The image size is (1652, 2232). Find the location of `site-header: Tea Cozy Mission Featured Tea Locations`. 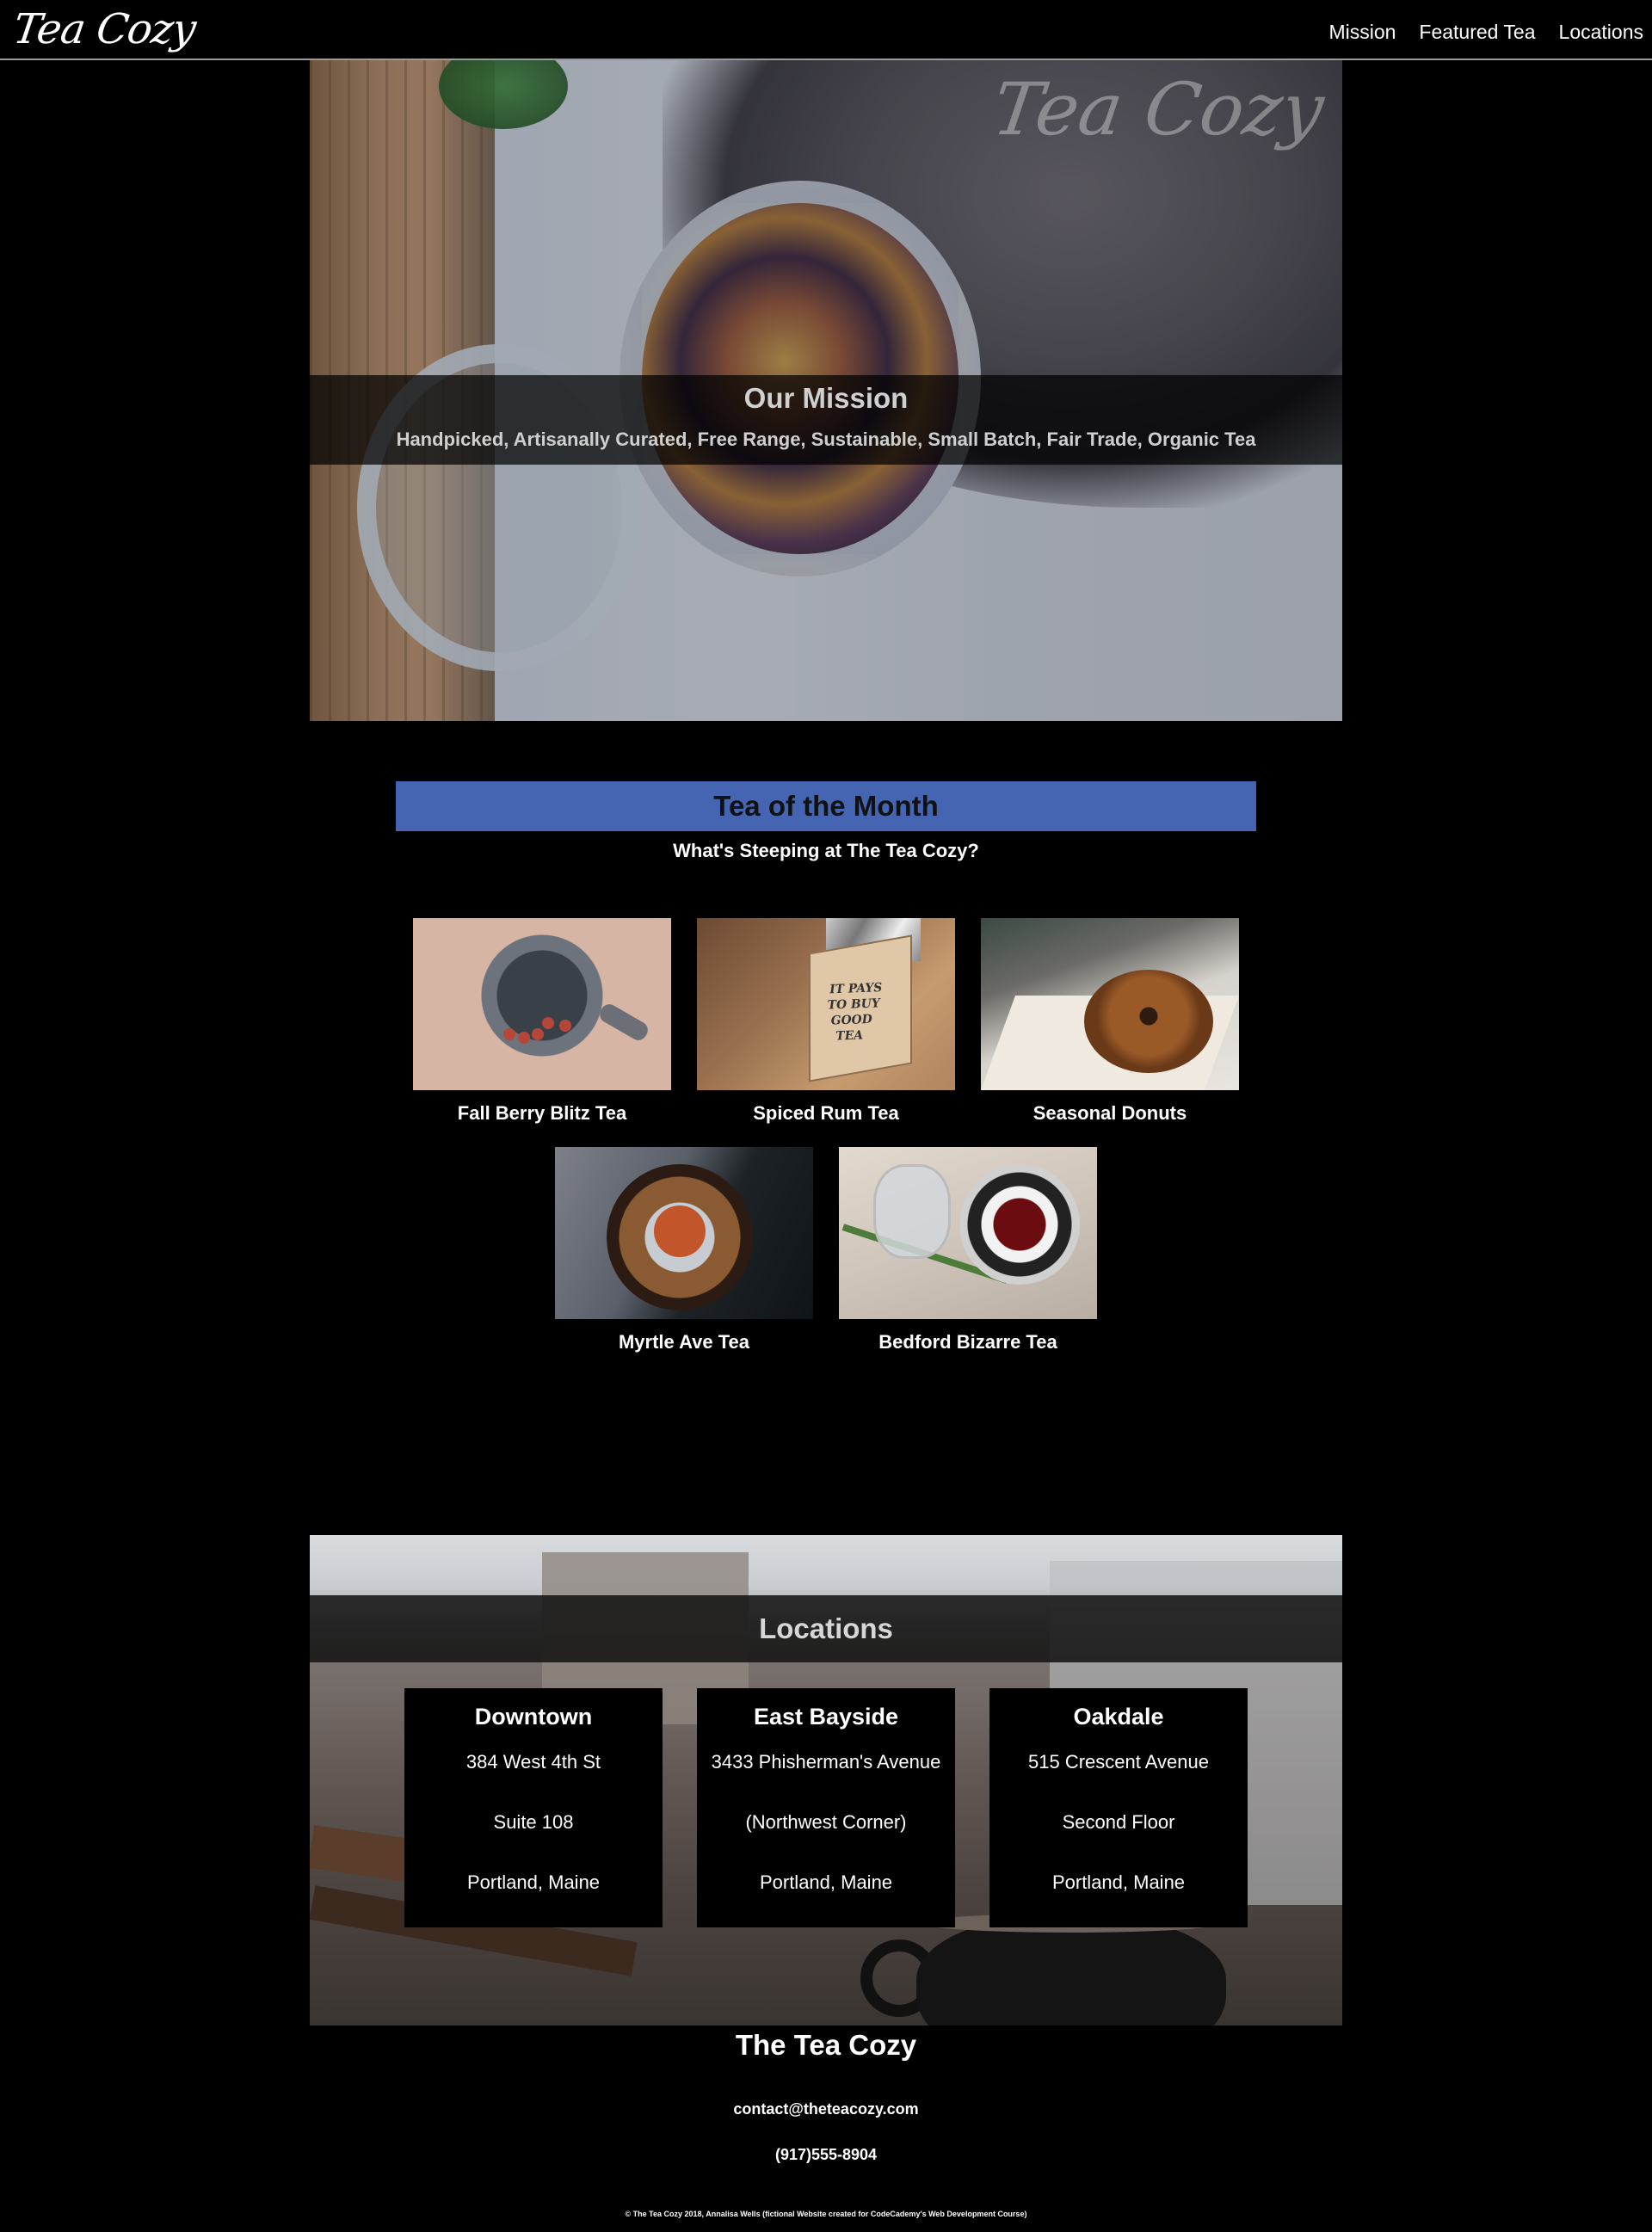

site-header: Tea Cozy Mission Featured Tea Locations is located at coordinates (826, 30).